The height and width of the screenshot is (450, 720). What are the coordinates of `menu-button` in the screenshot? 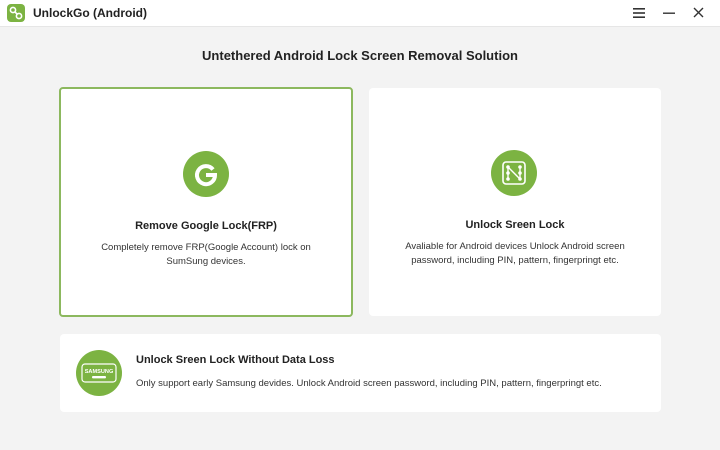 It's located at (639, 13).